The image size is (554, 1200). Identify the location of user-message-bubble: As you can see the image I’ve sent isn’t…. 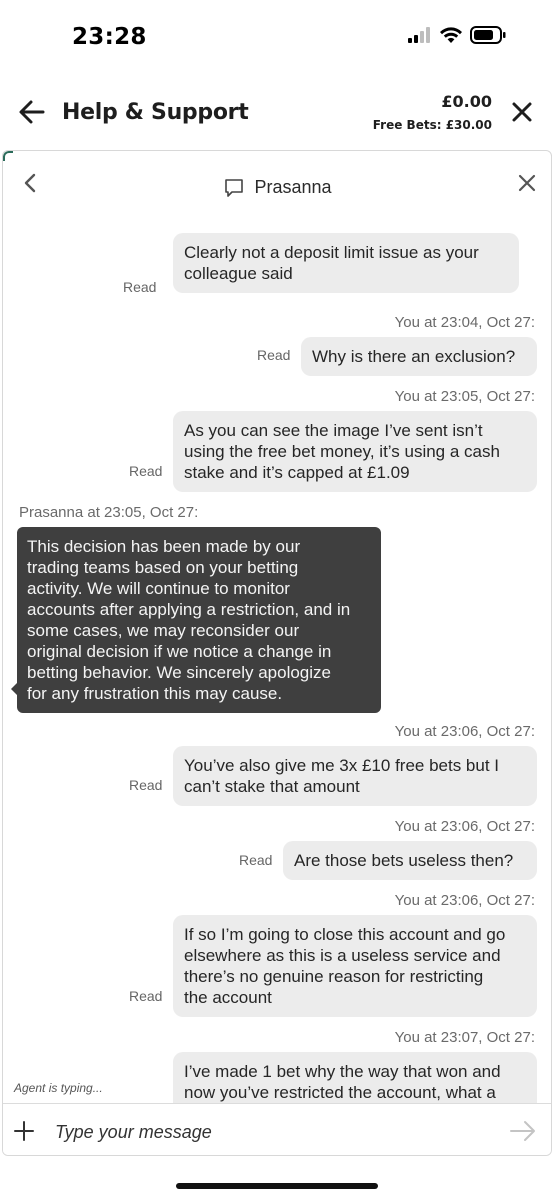
(355, 451).